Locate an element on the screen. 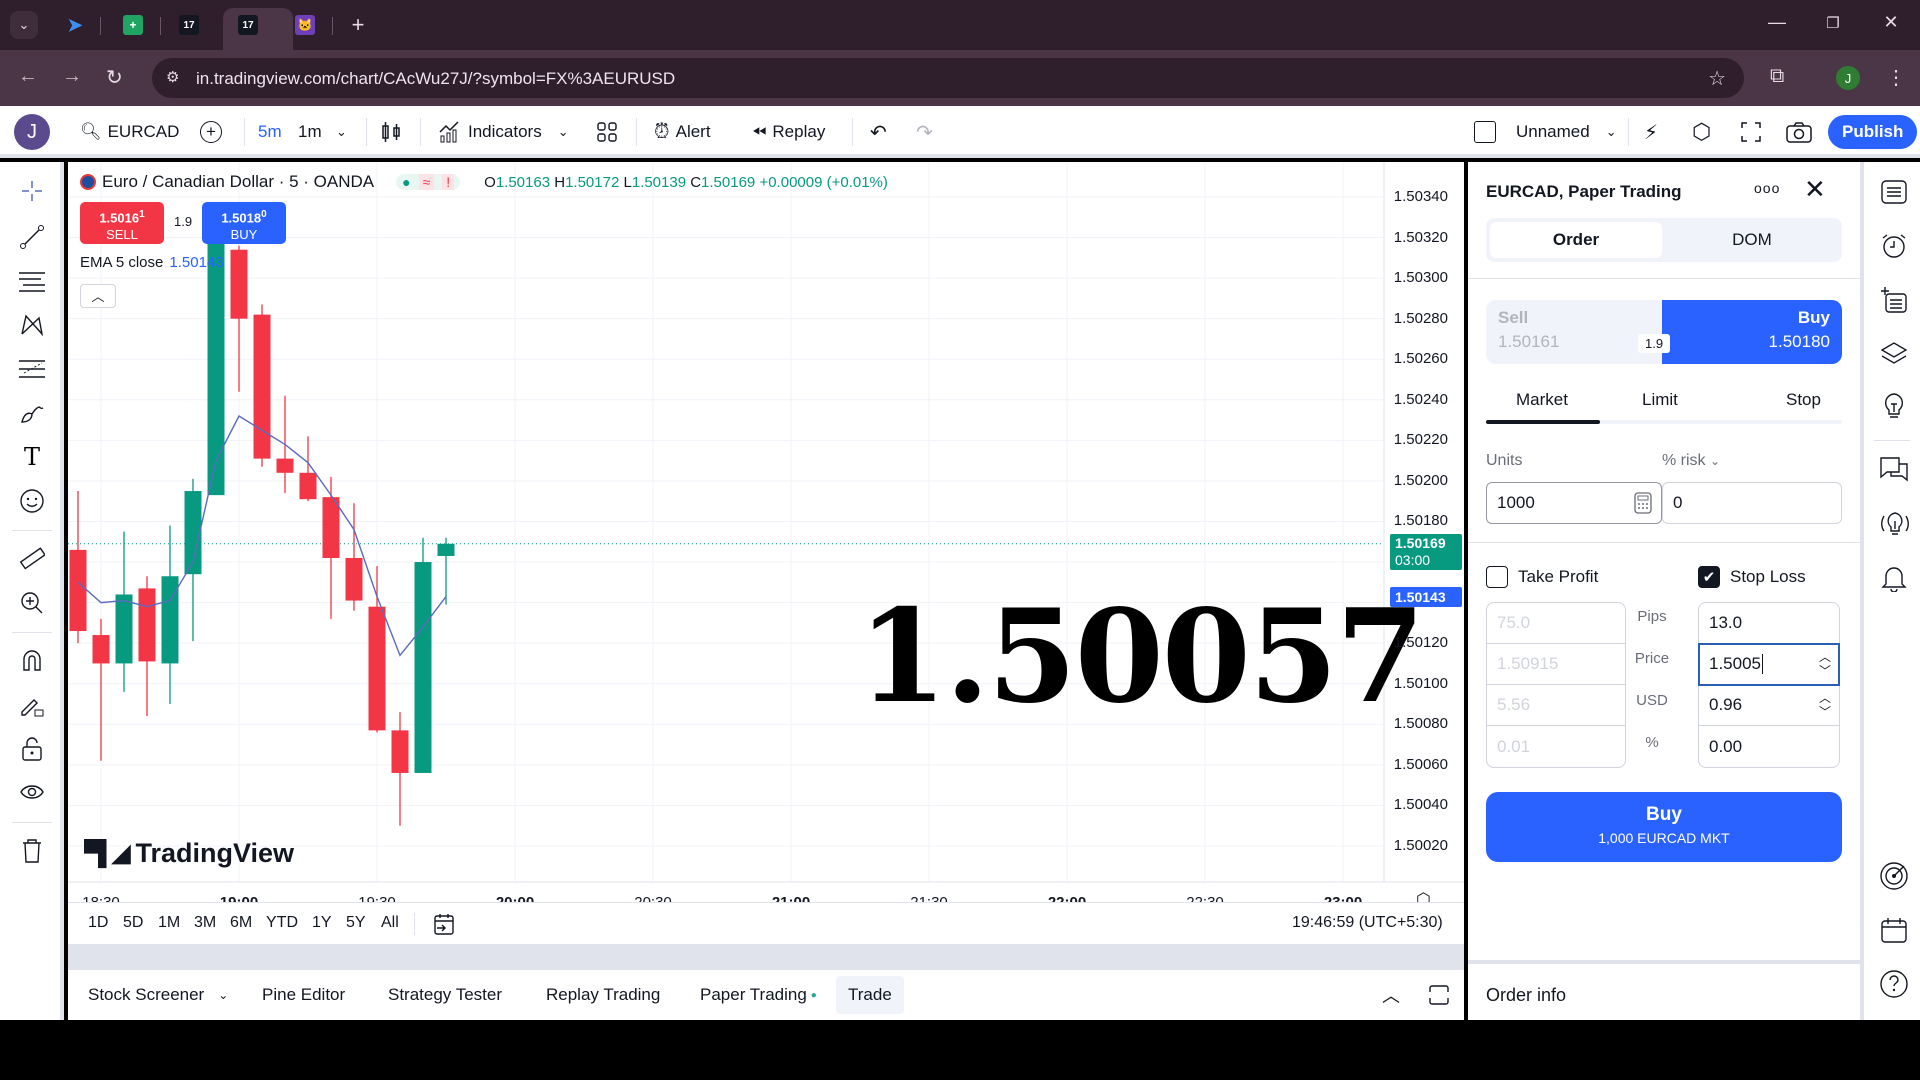 The height and width of the screenshot is (1080, 1920). symbol-search-button: 🔍︎ EURCAD is located at coordinates (129, 132).